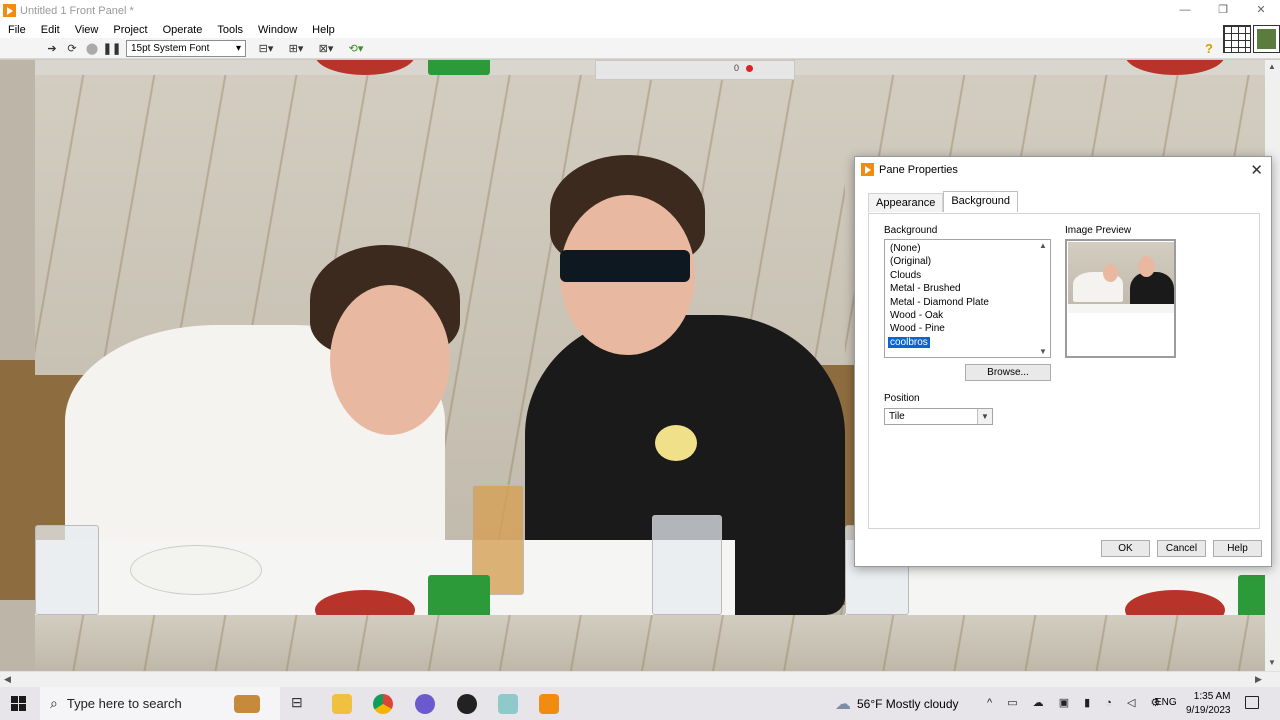 The image size is (1280, 720). I want to click on chevron-up-icon: ▲, so click(1043, 245).